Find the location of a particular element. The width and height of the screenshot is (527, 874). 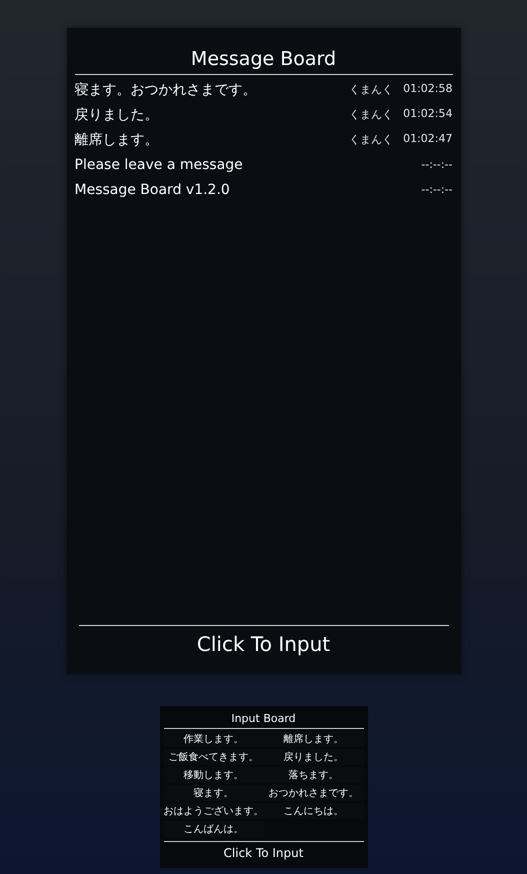

message-text: 離席します。 is located at coordinates (116, 139).